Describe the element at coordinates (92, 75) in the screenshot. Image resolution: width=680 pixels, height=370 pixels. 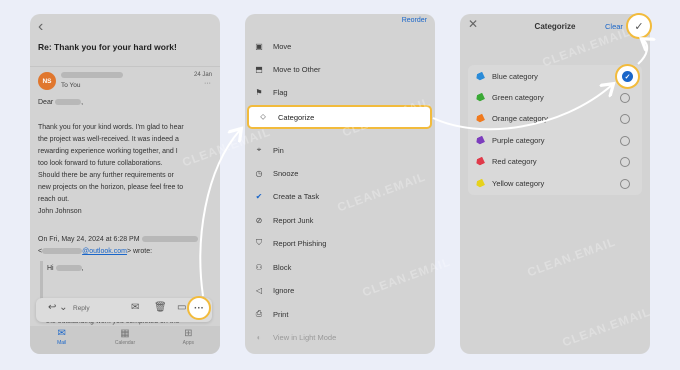
I see `sender-name-redacted` at that location.